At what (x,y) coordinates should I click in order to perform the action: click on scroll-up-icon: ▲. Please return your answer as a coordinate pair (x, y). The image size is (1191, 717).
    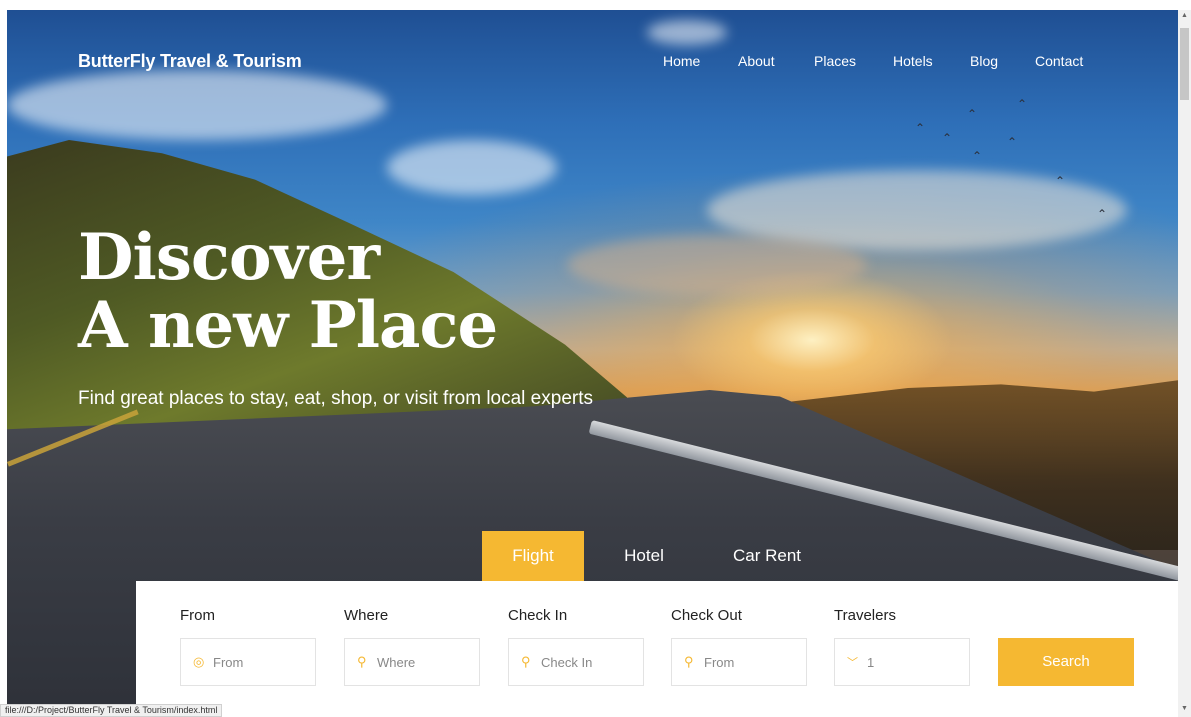
    Looking at the image, I should click on (1184, 15).